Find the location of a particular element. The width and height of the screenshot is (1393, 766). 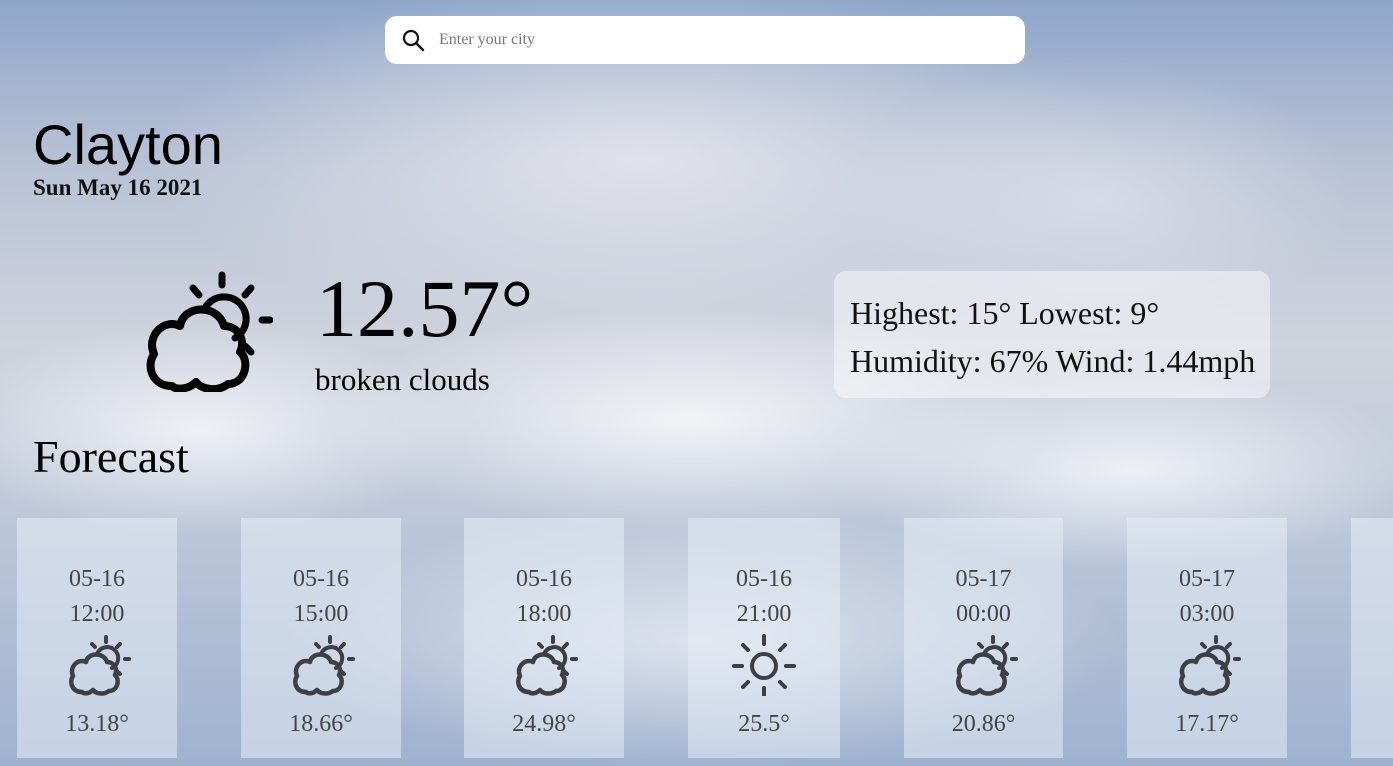

forecast-temp: 18.66° is located at coordinates (321, 724).